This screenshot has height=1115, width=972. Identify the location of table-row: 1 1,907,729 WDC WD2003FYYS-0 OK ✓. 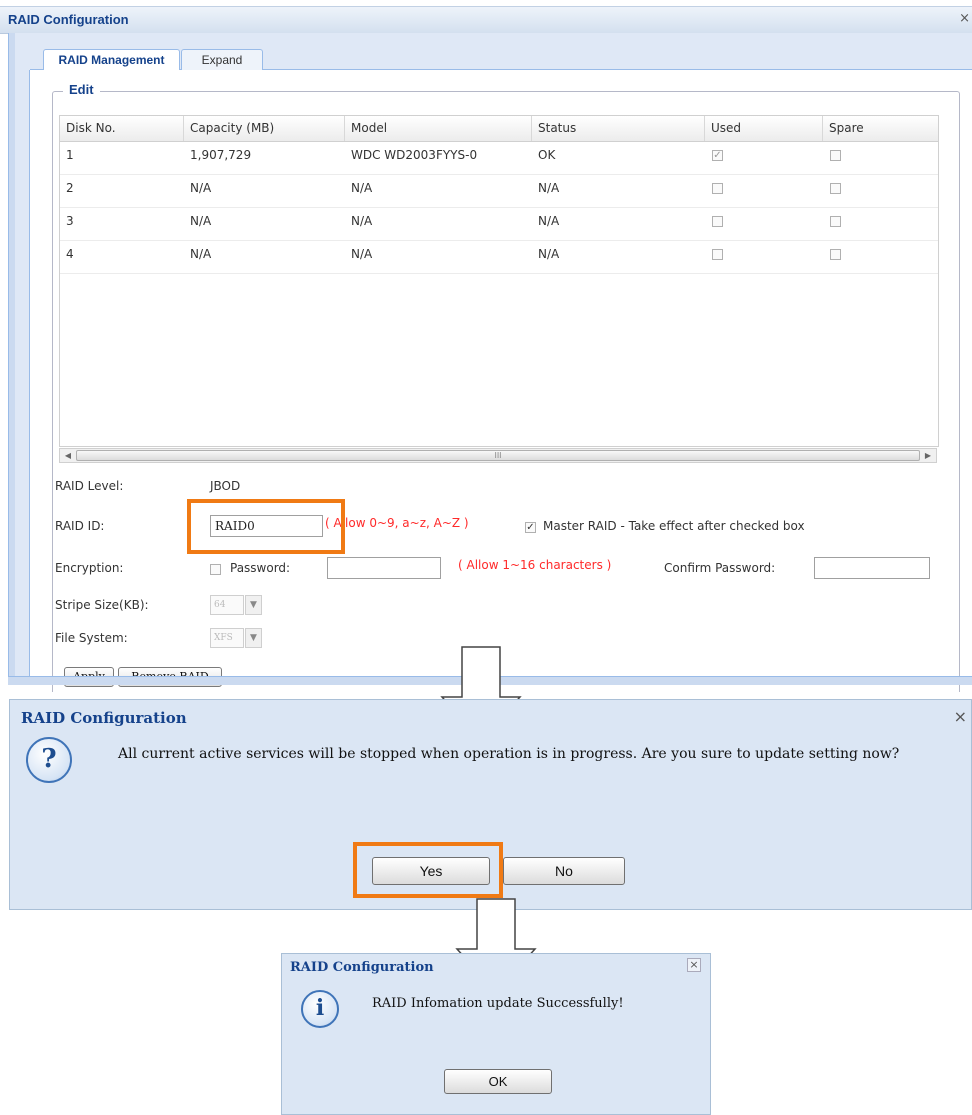
(499, 158).